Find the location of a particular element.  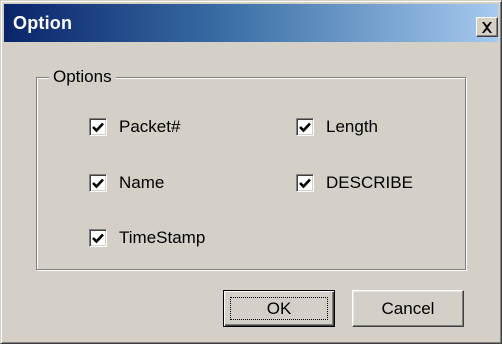

checkbox-name: Name is located at coordinates (126, 183).